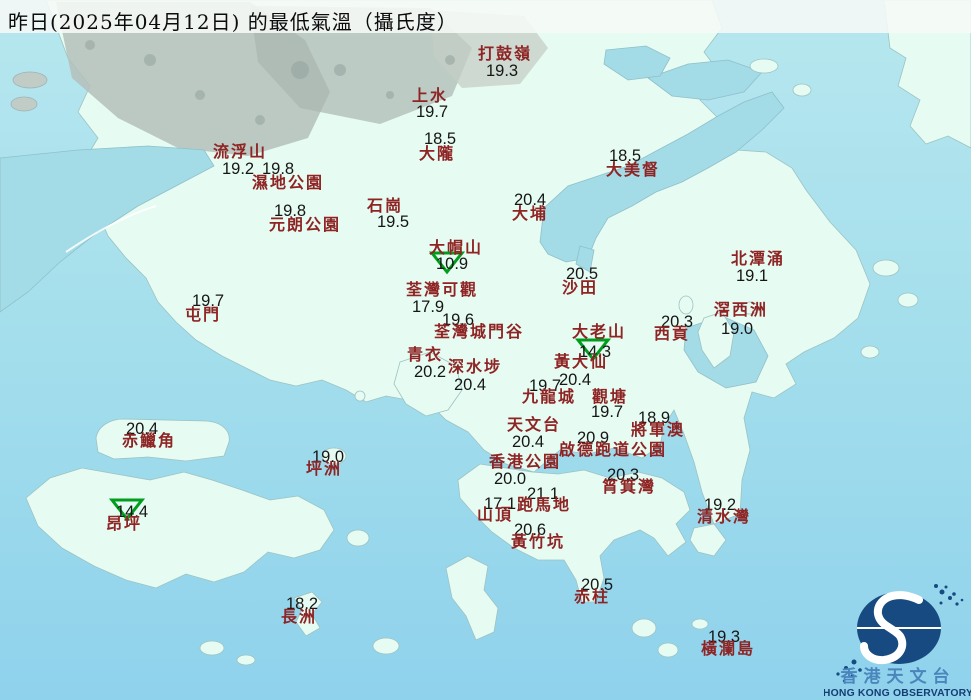 This screenshot has height=700, width=971. What do you see at coordinates (456, 247) in the screenshot?
I see `station-name: 大帽山` at bounding box center [456, 247].